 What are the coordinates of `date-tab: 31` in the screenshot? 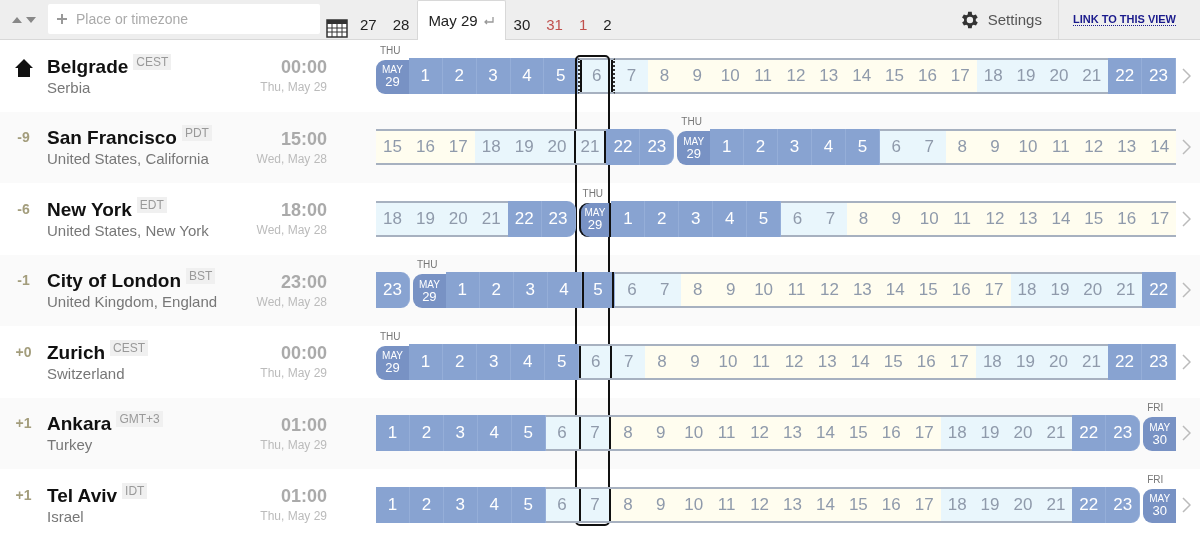 It's located at (554, 24).